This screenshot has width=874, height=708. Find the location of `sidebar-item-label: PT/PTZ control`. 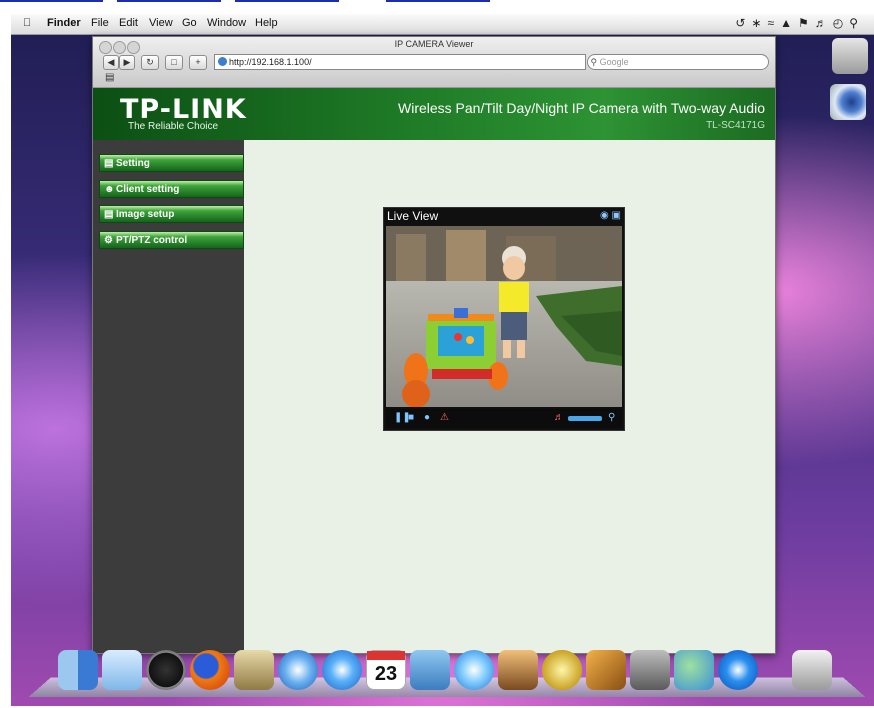

sidebar-item-label: PT/PTZ control is located at coordinates (152, 240).